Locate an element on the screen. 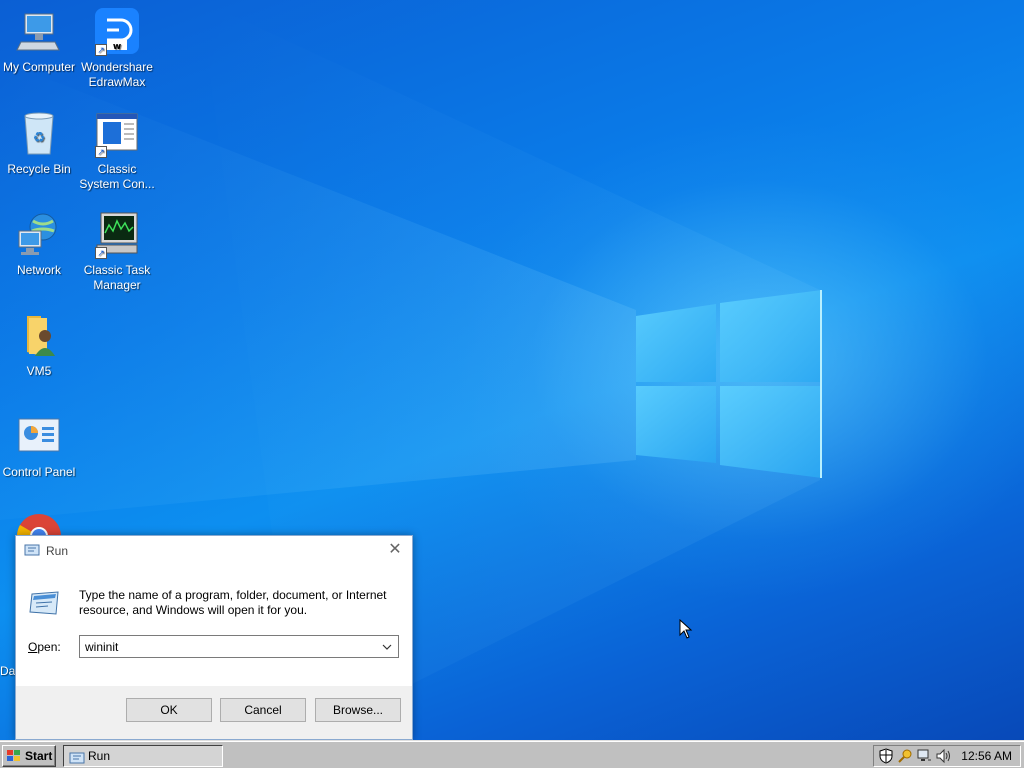 The height and width of the screenshot is (768, 1024). desktop-icon-network: Network is located at coordinates (39, 244).